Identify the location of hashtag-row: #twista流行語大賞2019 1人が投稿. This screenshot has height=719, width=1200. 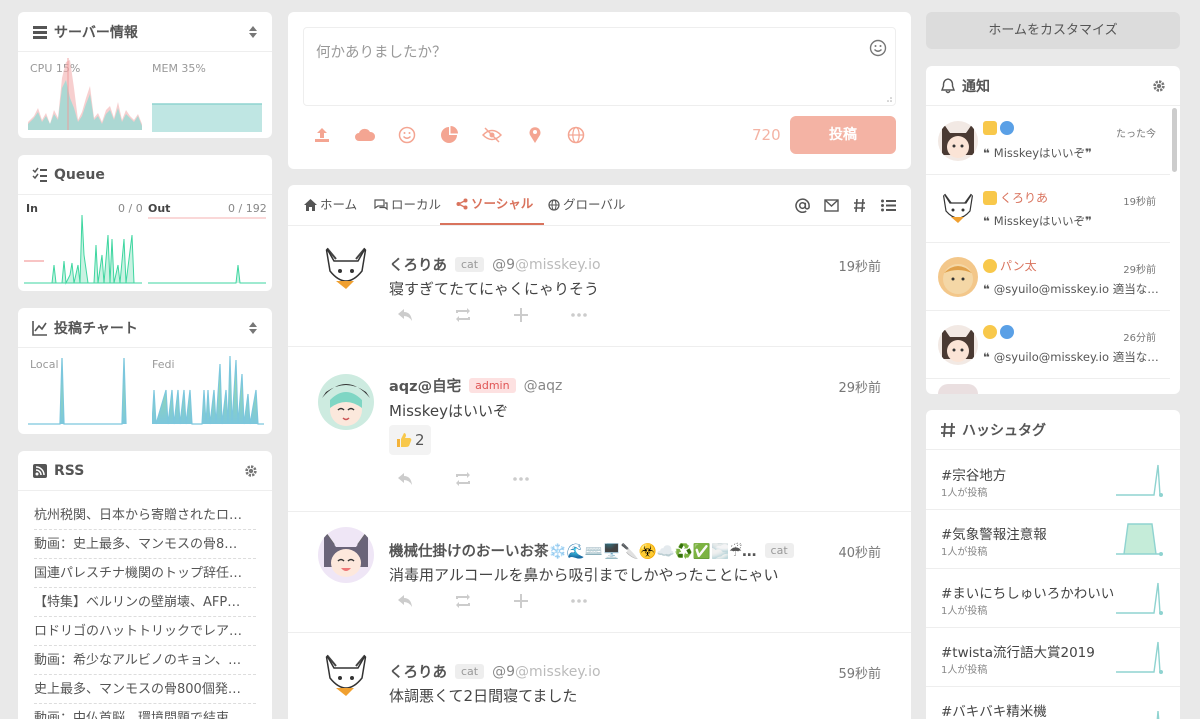
(1053, 657).